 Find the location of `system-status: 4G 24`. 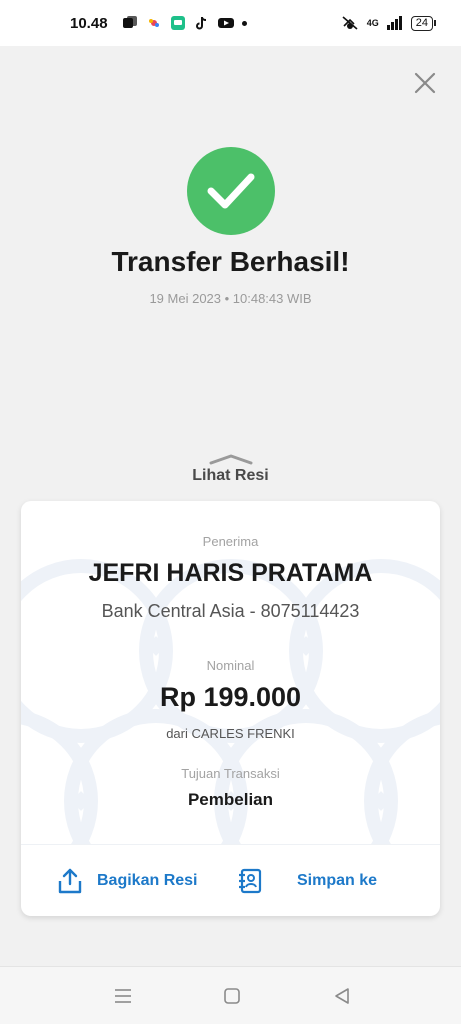

system-status: 4G 24 is located at coordinates (389, 23).